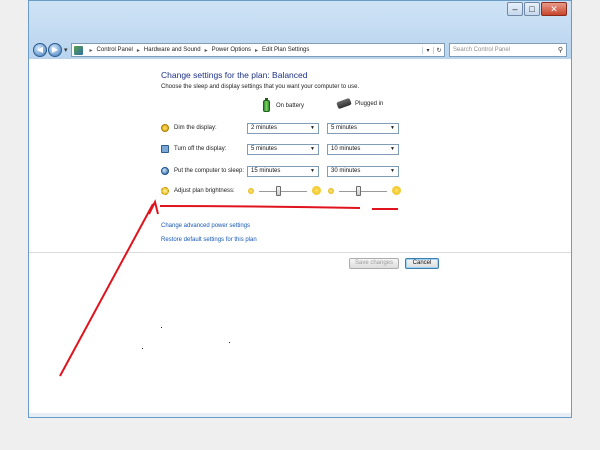  What do you see at coordinates (264, 128) in the screenshot?
I see `select-value: 2 minutes` at bounding box center [264, 128].